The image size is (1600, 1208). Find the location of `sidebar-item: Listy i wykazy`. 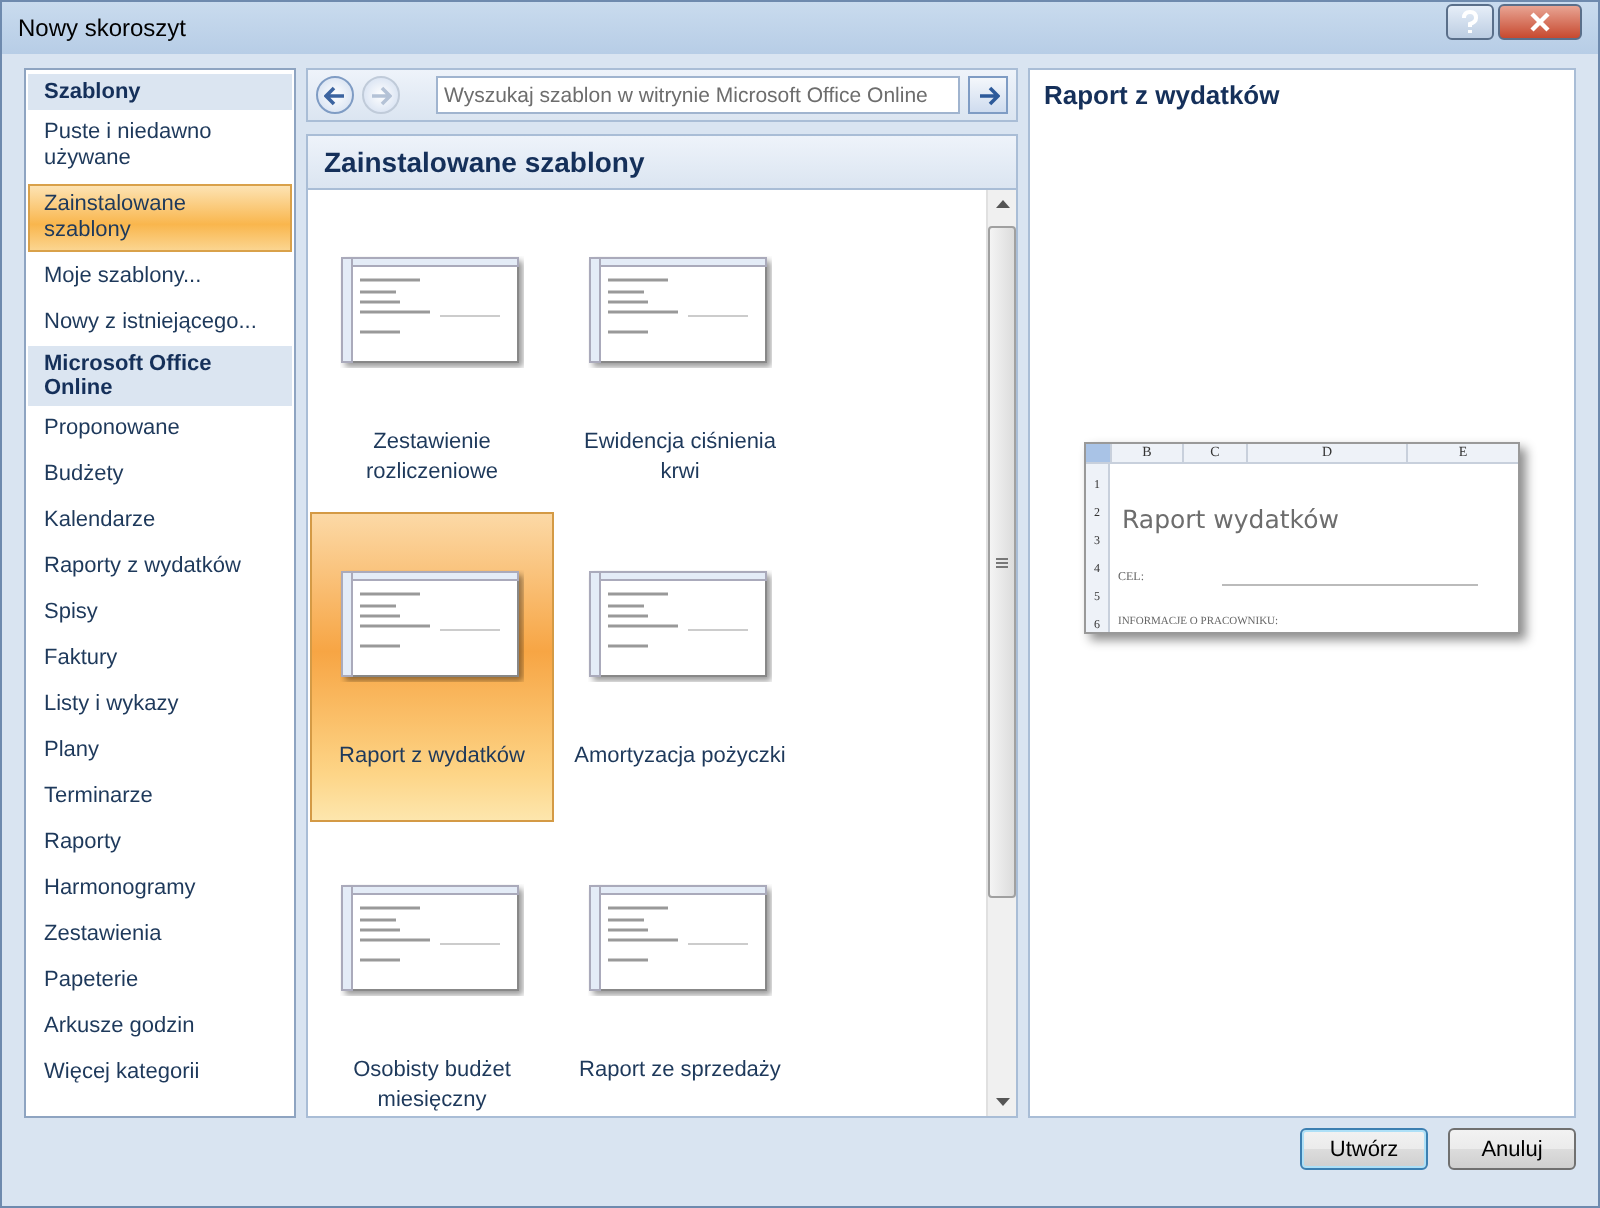

sidebar-item: Listy i wykazy is located at coordinates (160, 705).